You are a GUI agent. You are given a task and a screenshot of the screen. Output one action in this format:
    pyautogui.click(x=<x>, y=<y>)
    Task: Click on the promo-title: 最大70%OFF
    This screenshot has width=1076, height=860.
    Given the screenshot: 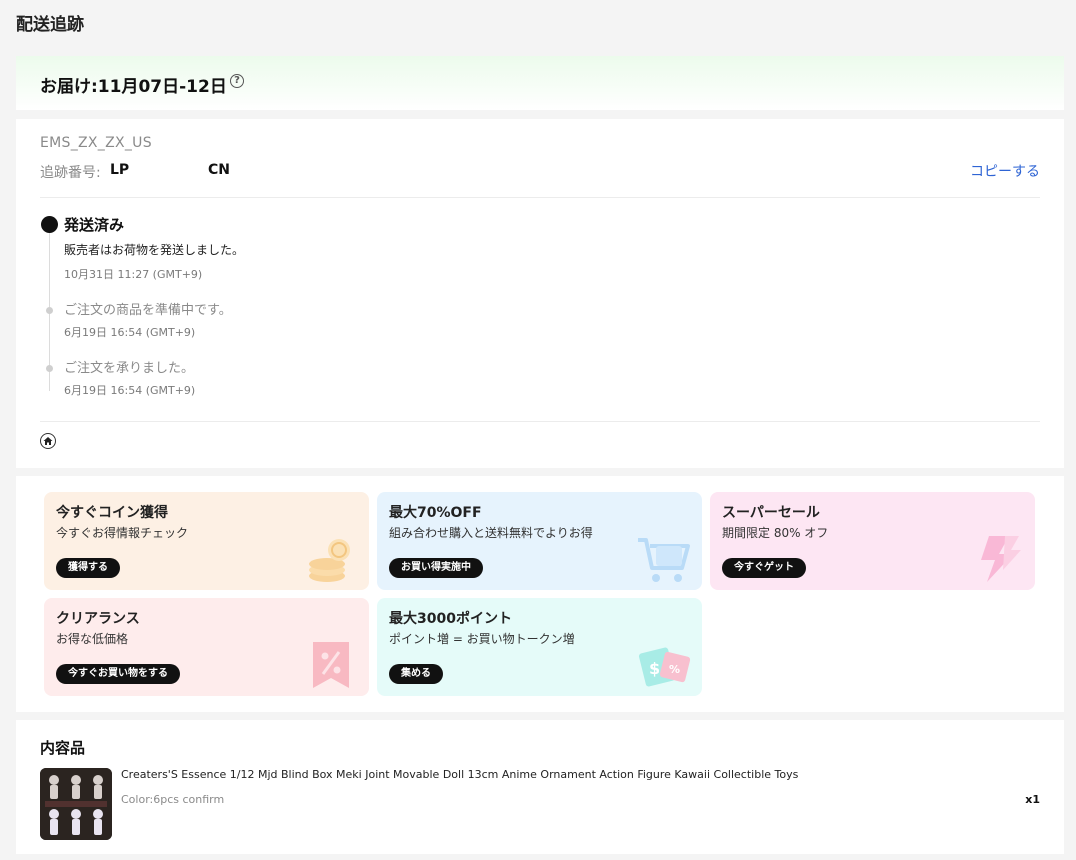 What is the action you would take?
    pyautogui.click(x=435, y=513)
    